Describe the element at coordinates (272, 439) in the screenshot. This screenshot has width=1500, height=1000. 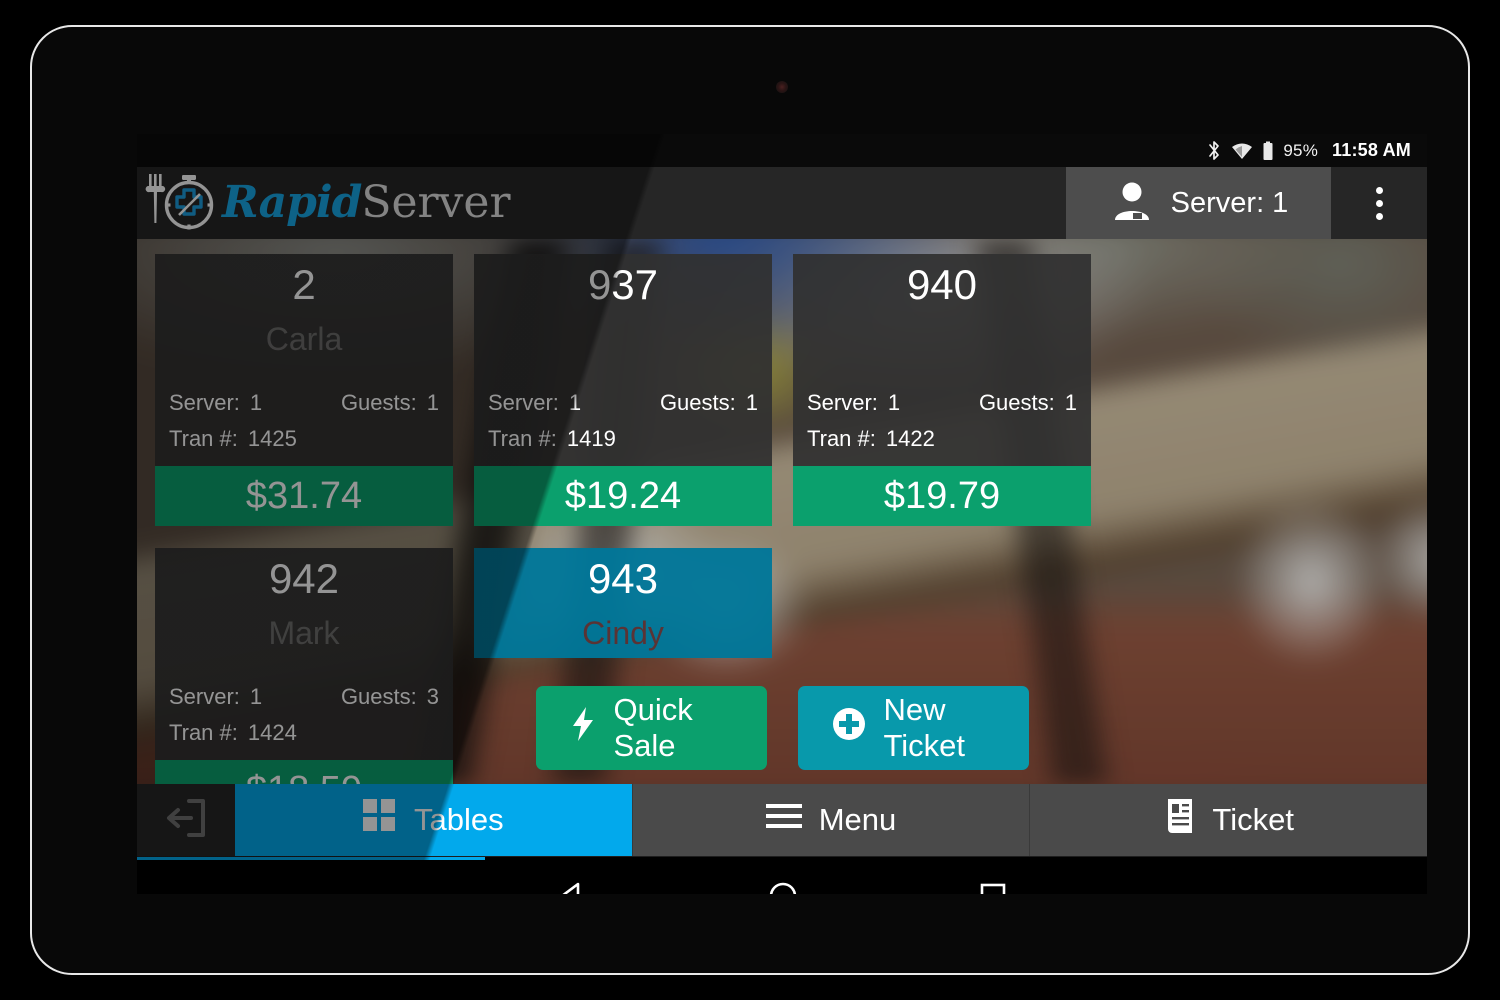
I see `tran-value: 1425` at that location.